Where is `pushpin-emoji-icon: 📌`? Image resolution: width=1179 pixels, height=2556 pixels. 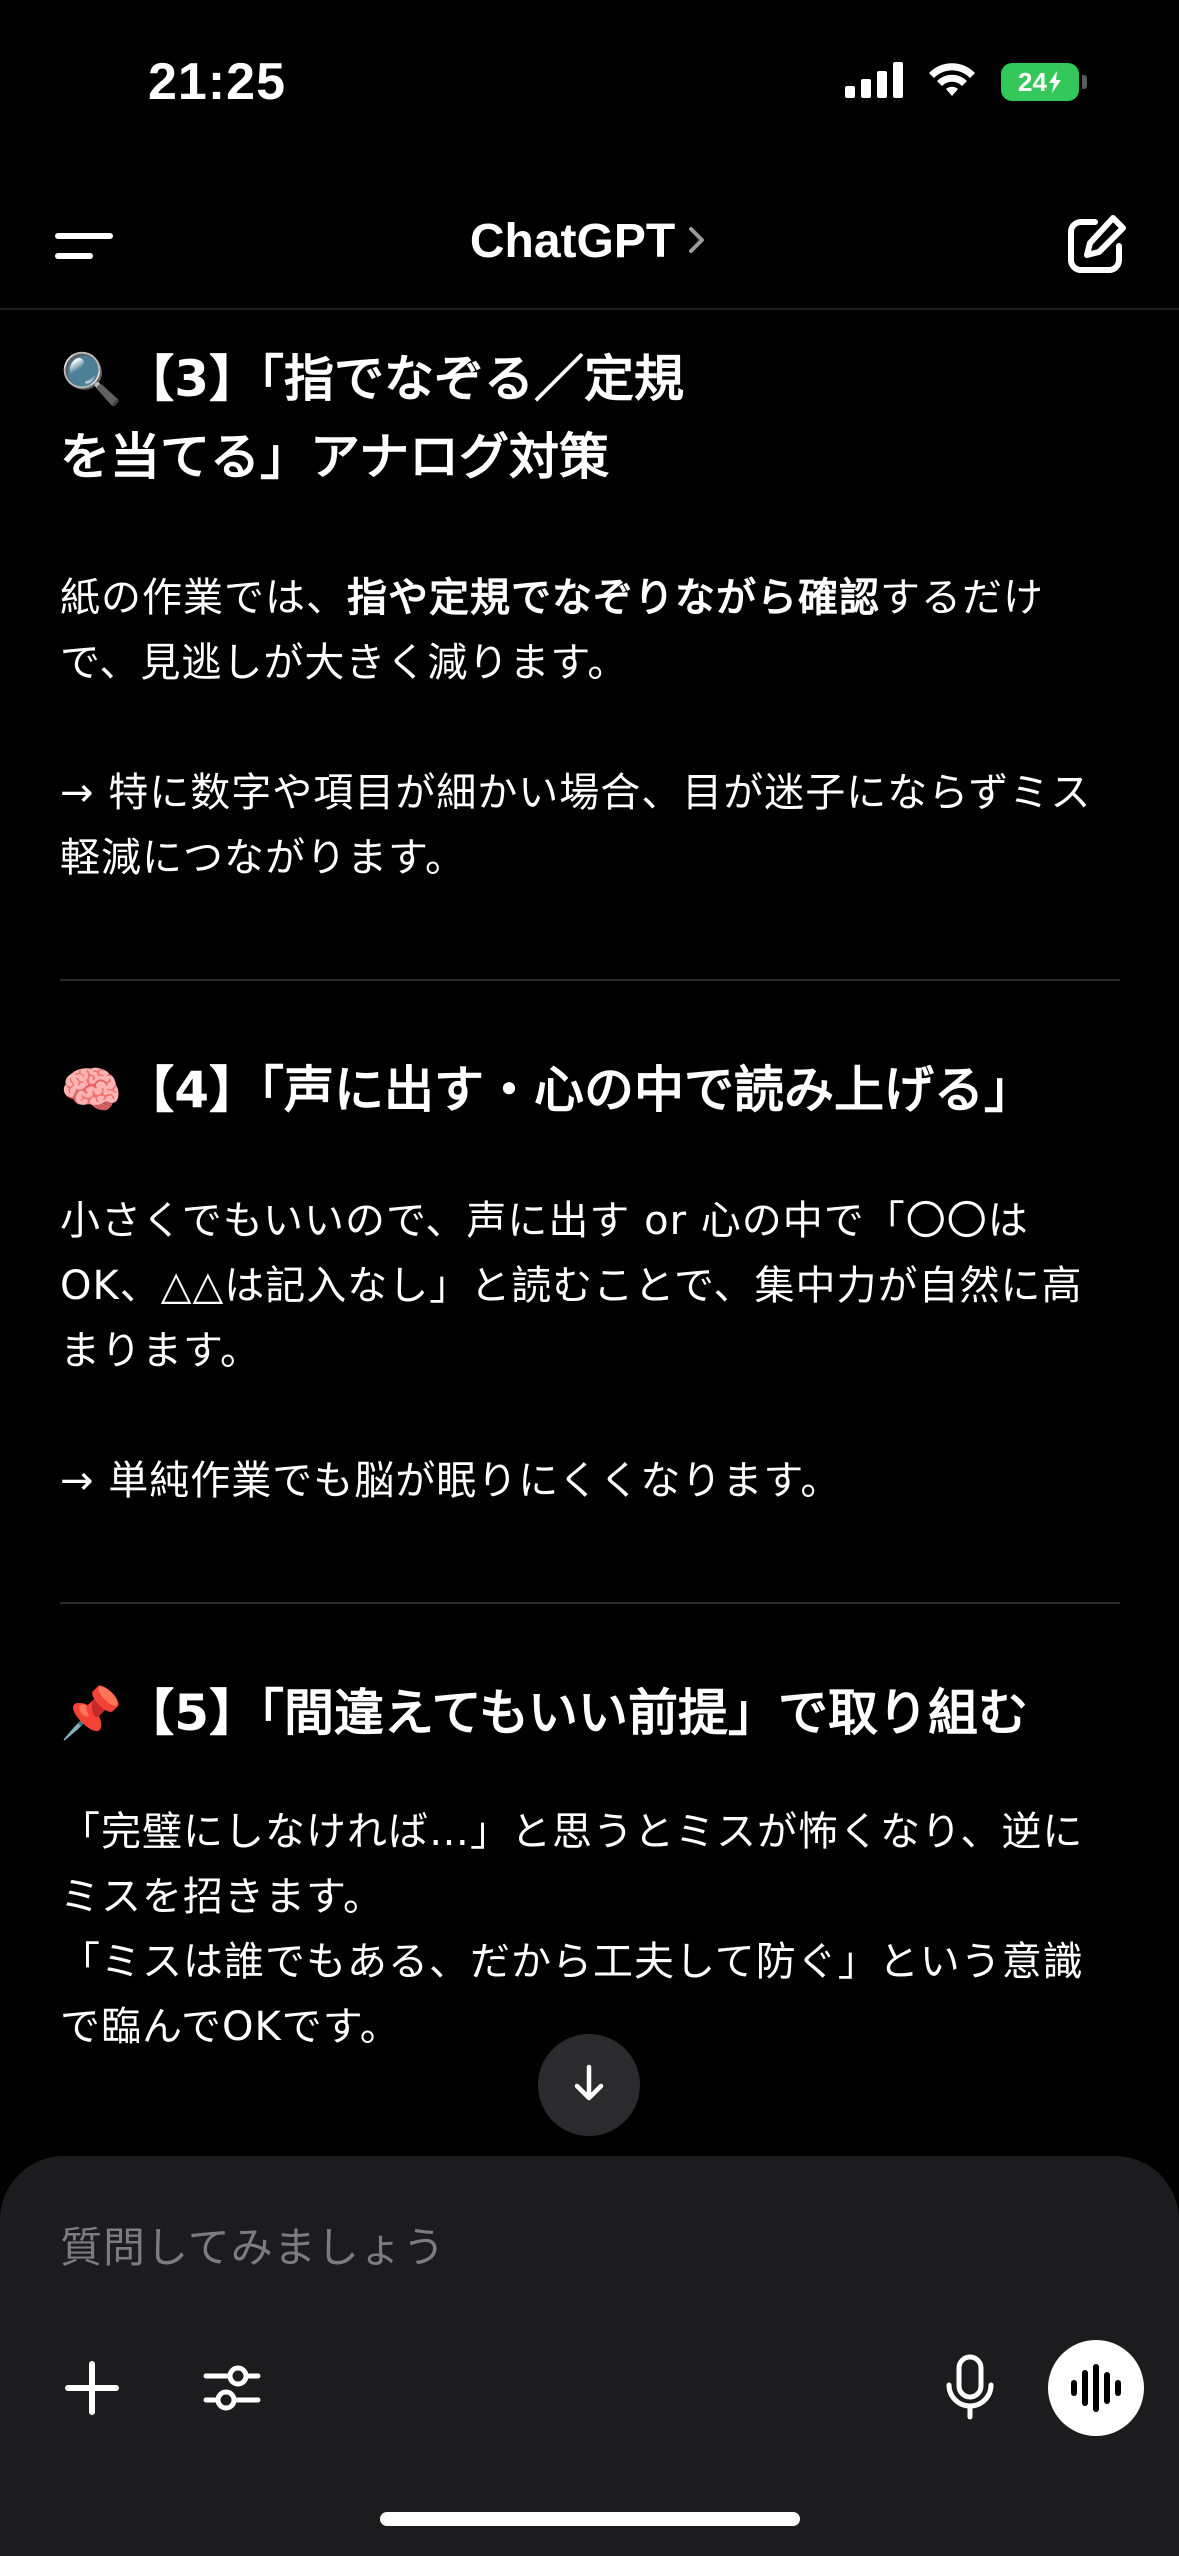
pushpin-emoji-icon: 📌 is located at coordinates (91, 1713).